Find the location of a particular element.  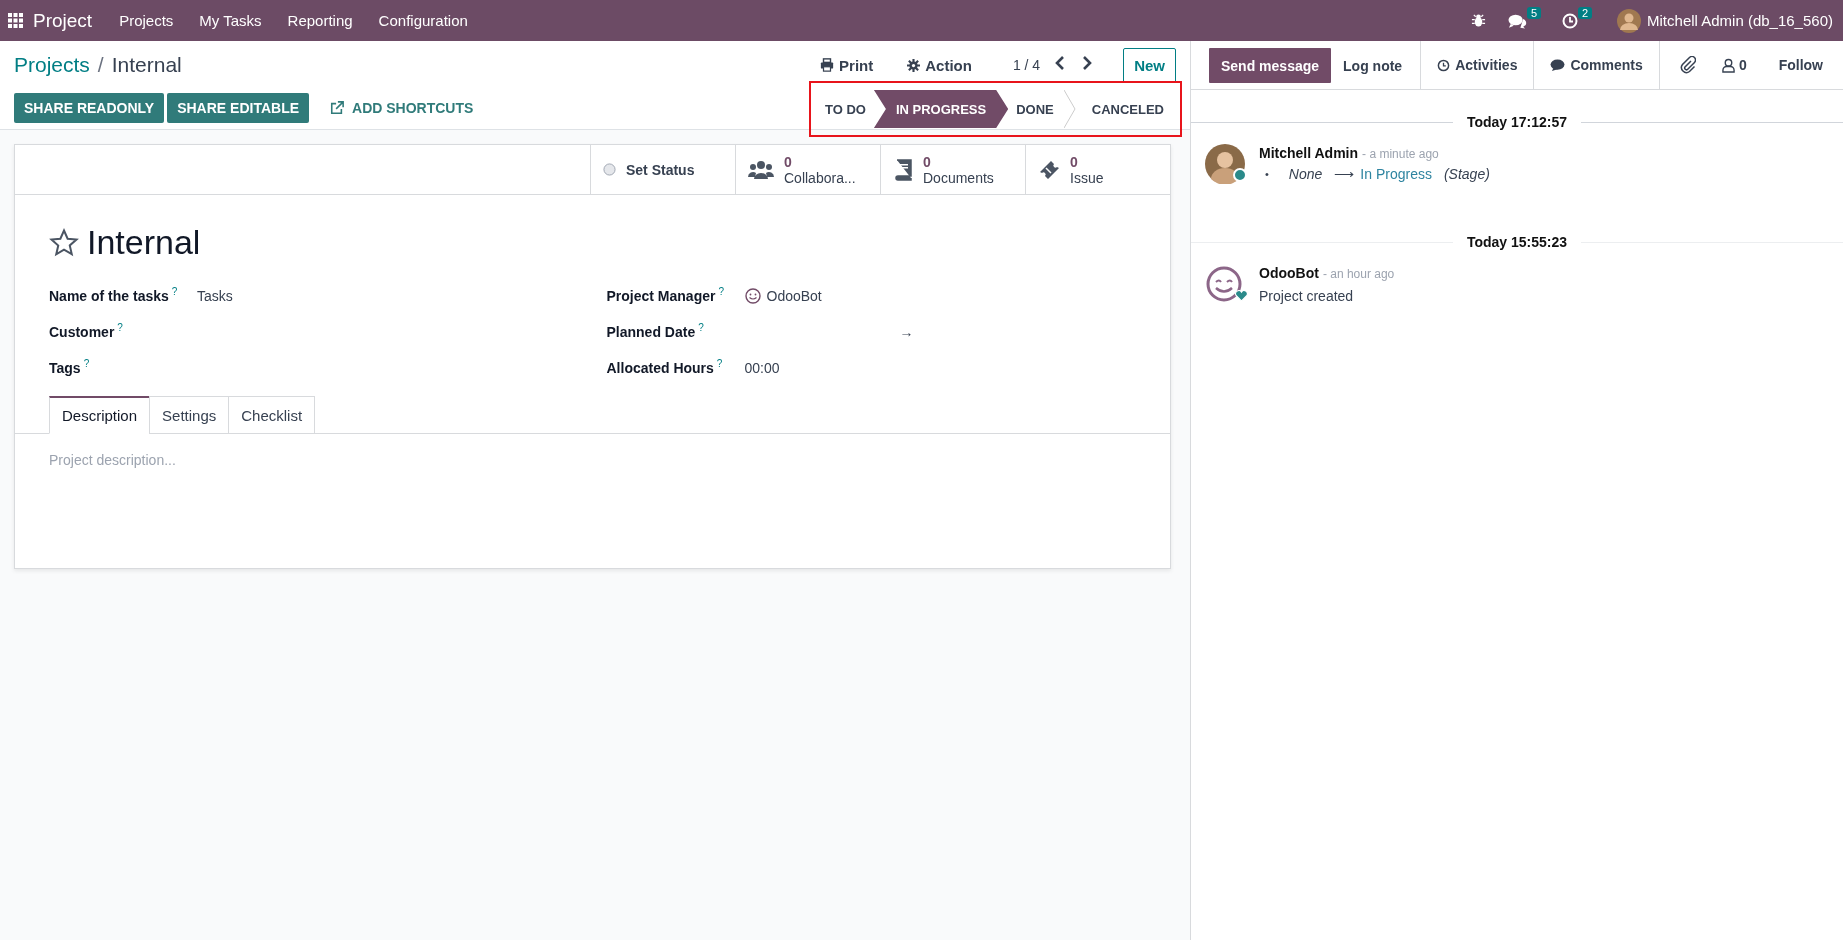

message-time: - a minute ago is located at coordinates (1400, 154).